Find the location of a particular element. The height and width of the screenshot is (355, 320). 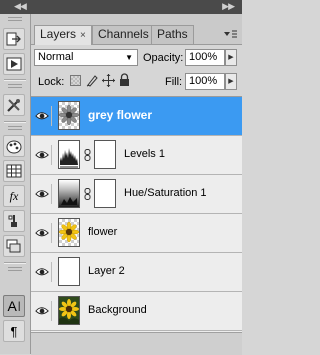

layer-name: Levels 1 is located at coordinates (144, 154).